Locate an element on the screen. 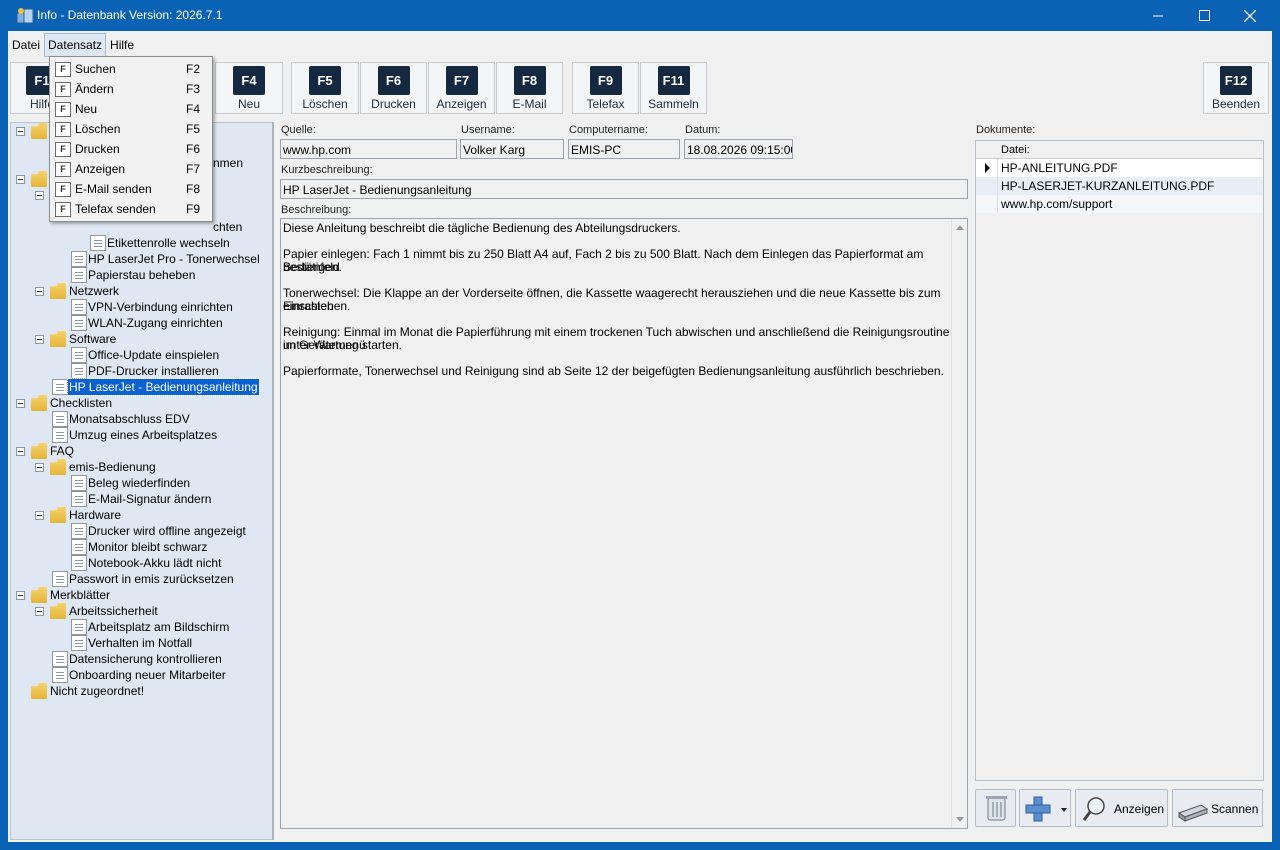 The width and height of the screenshot is (1280, 850). tree-node: Checklisten is located at coordinates (114, 403).